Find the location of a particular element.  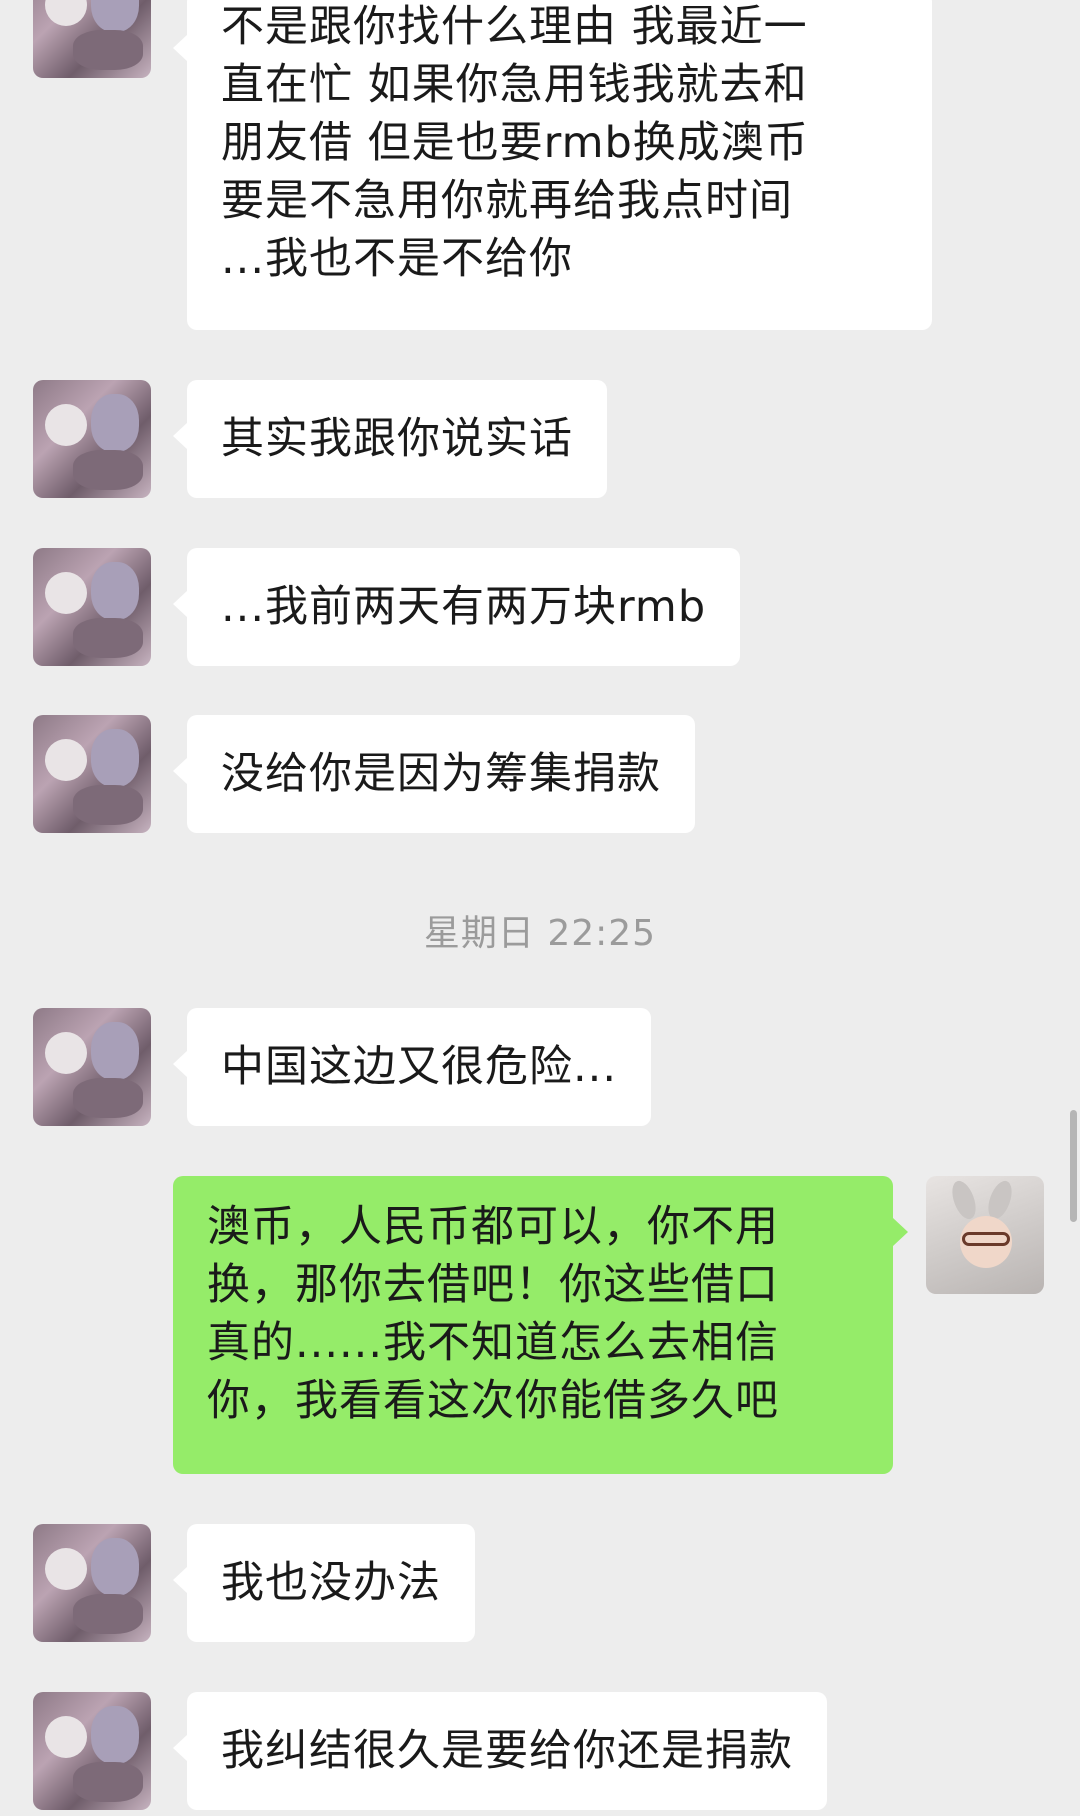

scrollbar-thumb is located at coordinates (1073, 1166).